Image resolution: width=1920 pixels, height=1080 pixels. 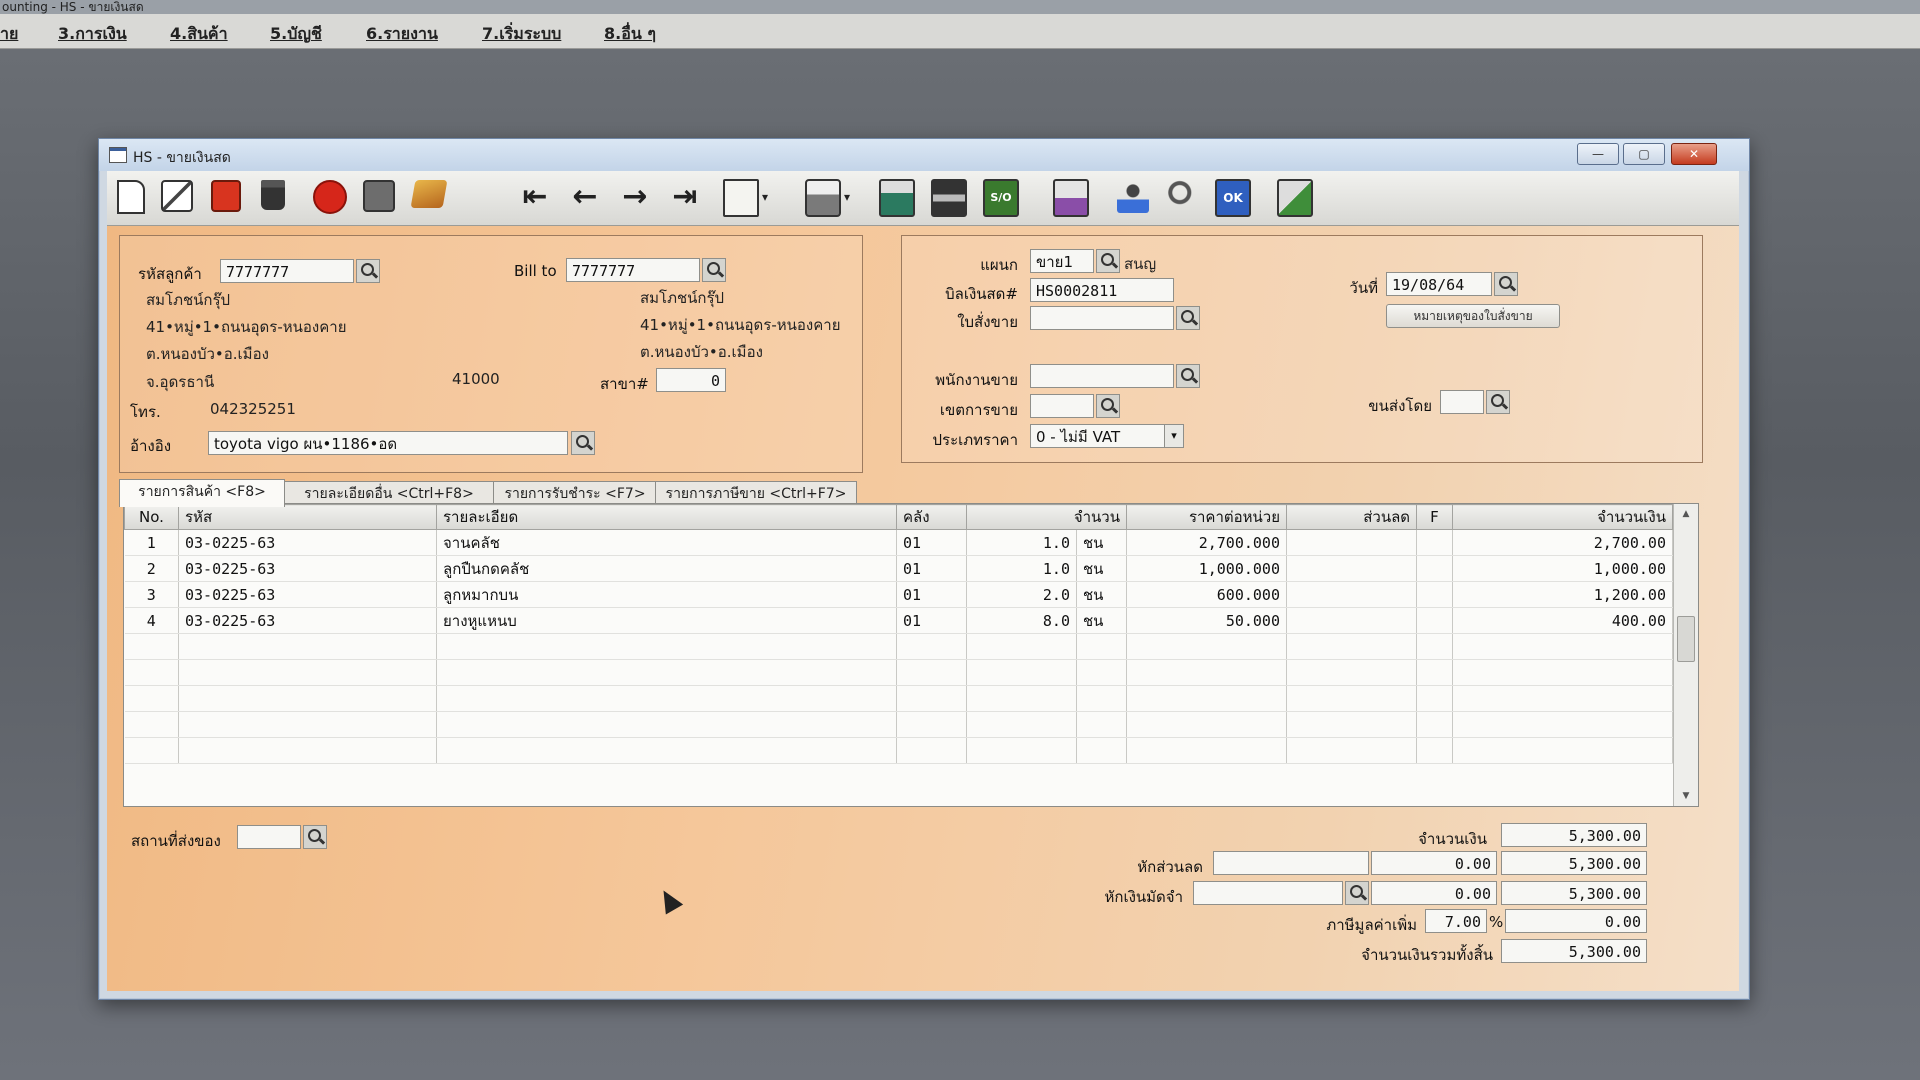 I want to click on scroll-thumb, so click(x=1686, y=639).